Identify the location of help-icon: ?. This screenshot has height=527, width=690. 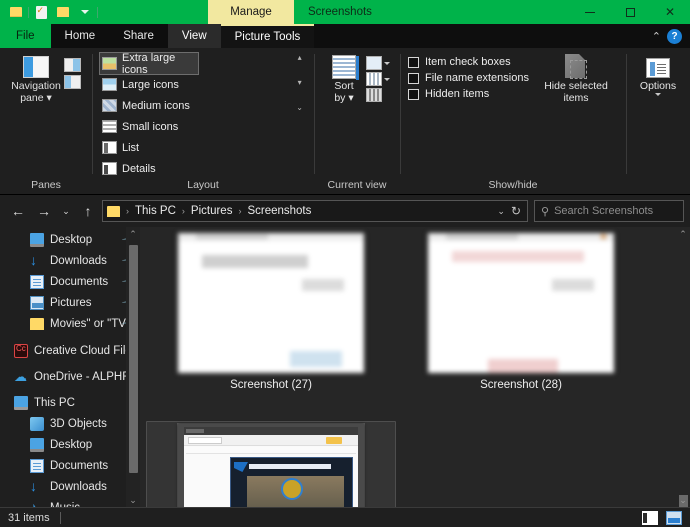
(674, 36).